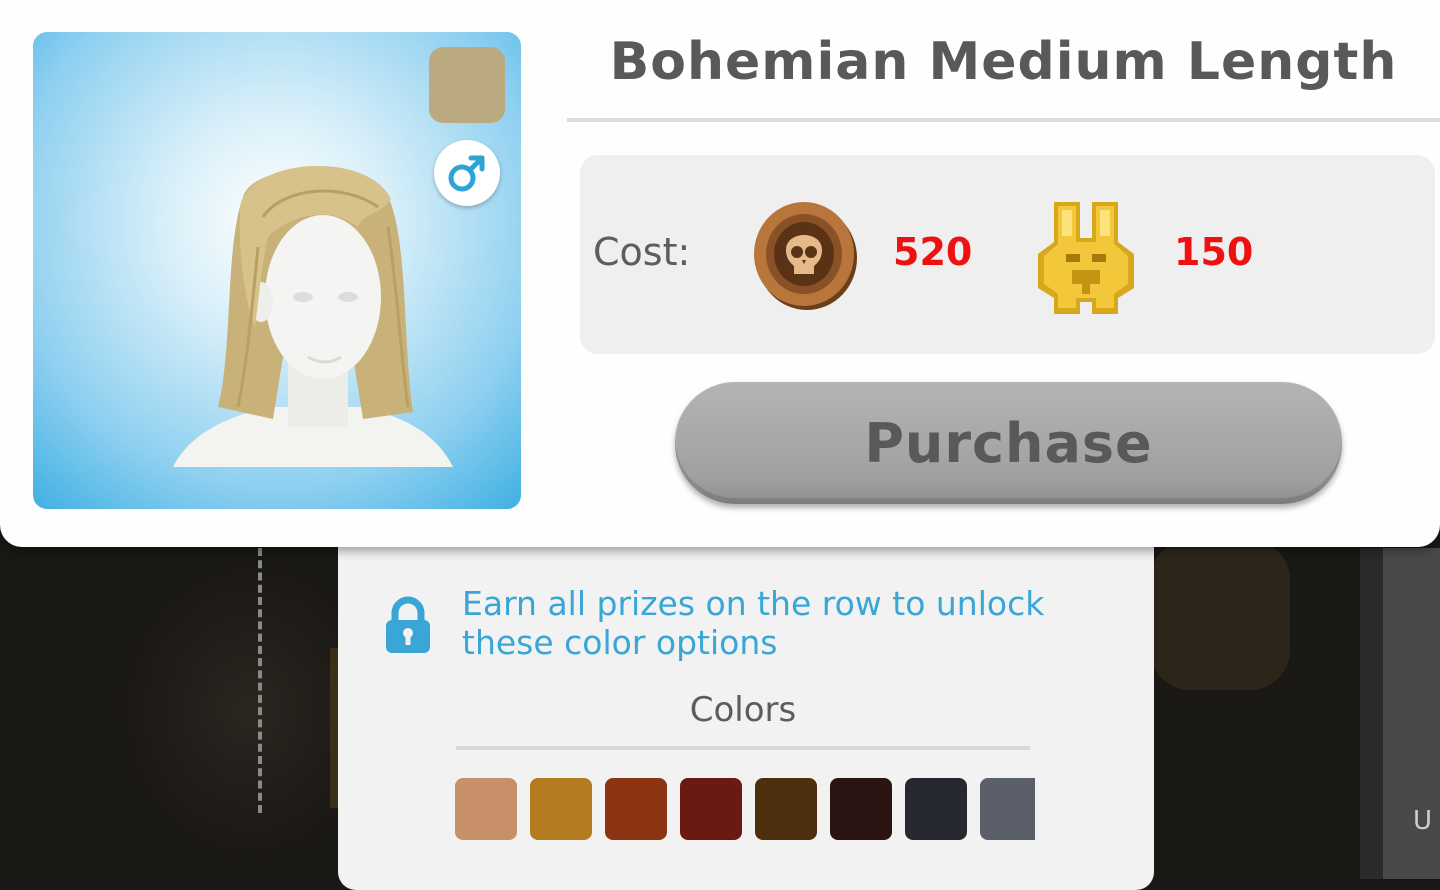 The image size is (1440, 890). What do you see at coordinates (260, 680) in the screenshot?
I see `background-dashed-line` at bounding box center [260, 680].